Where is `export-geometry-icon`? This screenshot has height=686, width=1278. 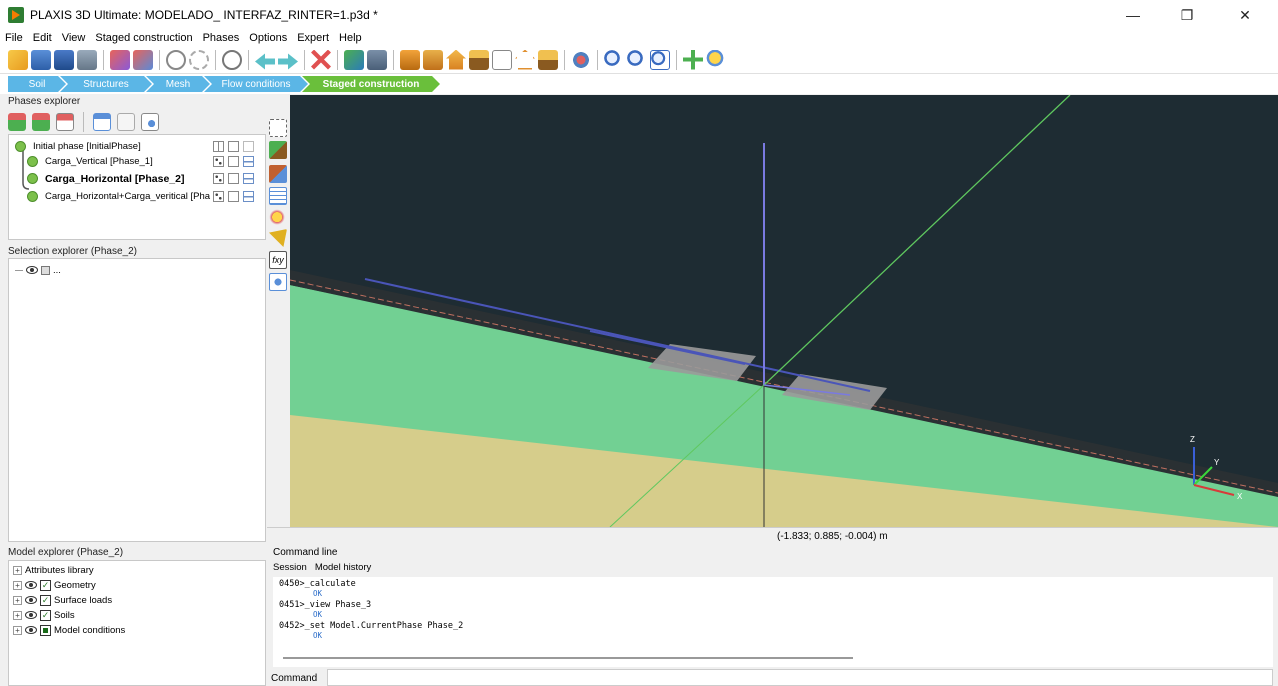
export-geometry-icon is located at coordinates (143, 59).